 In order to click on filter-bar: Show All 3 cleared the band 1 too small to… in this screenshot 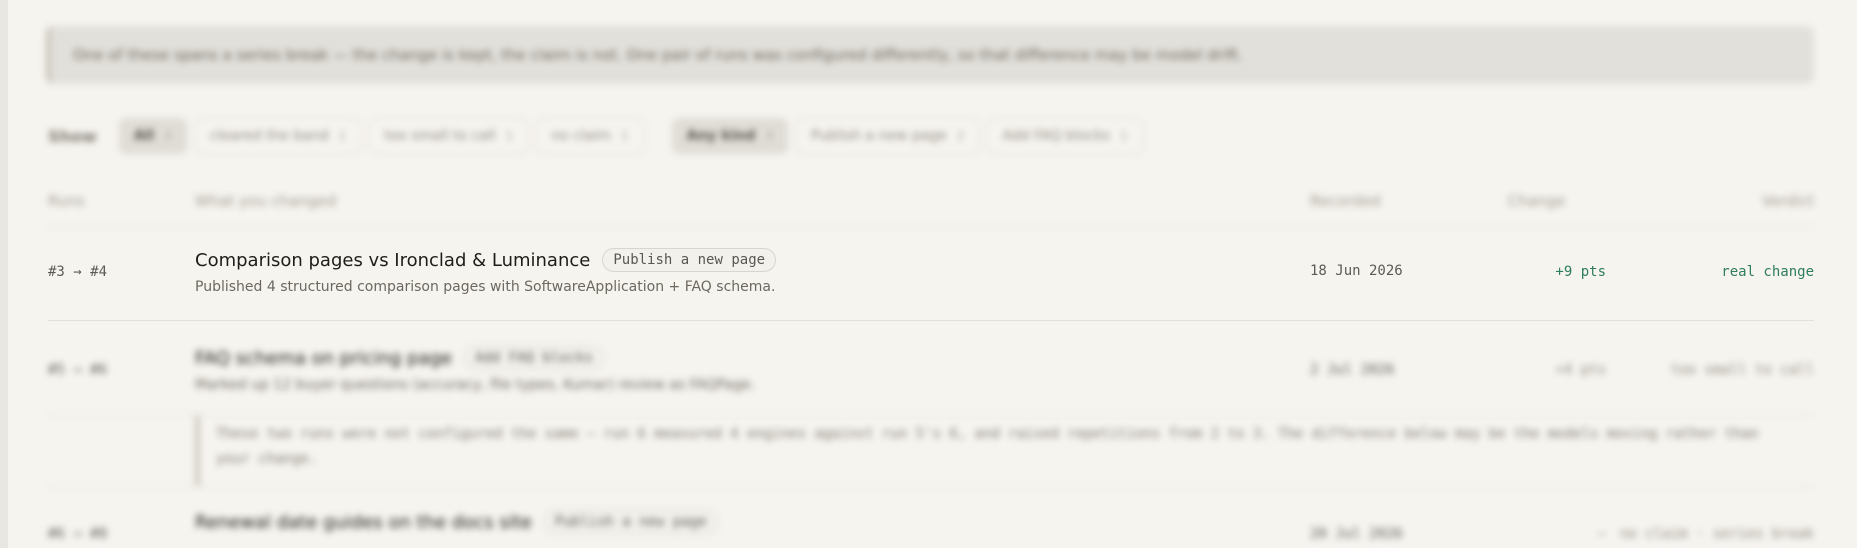, I will do `click(595, 136)`.